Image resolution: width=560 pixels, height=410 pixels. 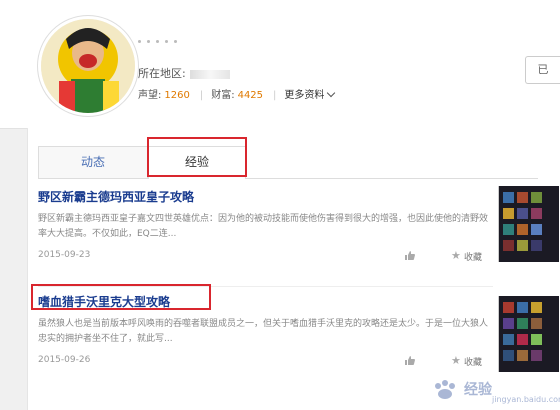 I want to click on reputation-label: 声望:, so click(x=150, y=95).